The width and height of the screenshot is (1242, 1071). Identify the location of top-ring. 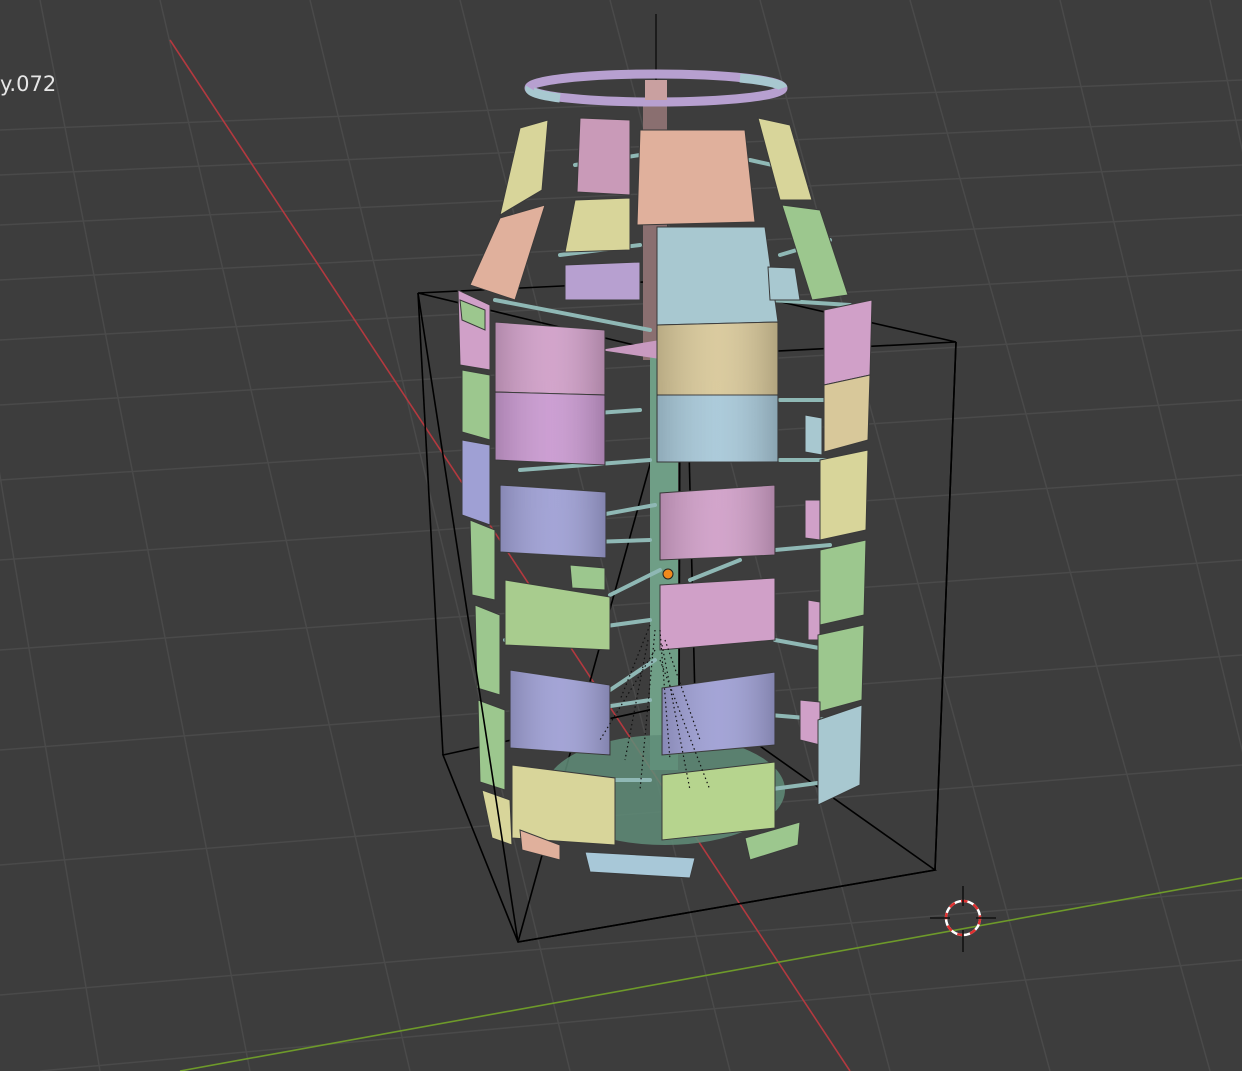
(656, 88).